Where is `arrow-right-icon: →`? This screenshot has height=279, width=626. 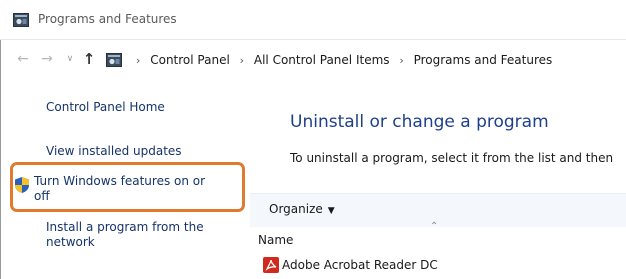
arrow-right-icon: → is located at coordinates (47, 59).